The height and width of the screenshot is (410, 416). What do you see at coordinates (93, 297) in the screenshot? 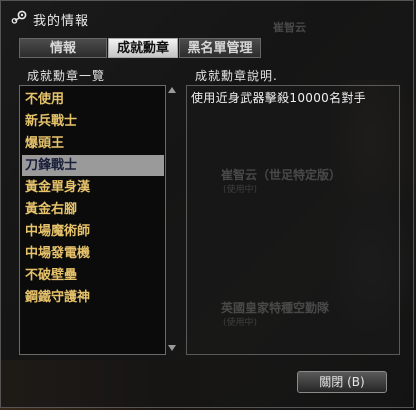
I see `medal-item-steel-guardian: 鋼鐵守護神` at bounding box center [93, 297].